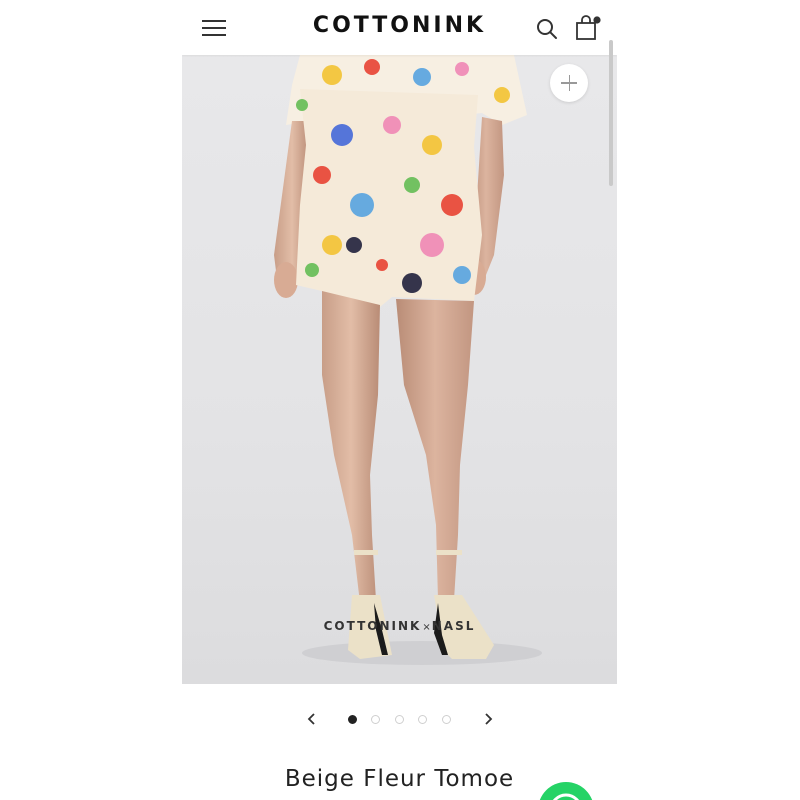  I want to click on whatsapp-chat-button, so click(566, 791).